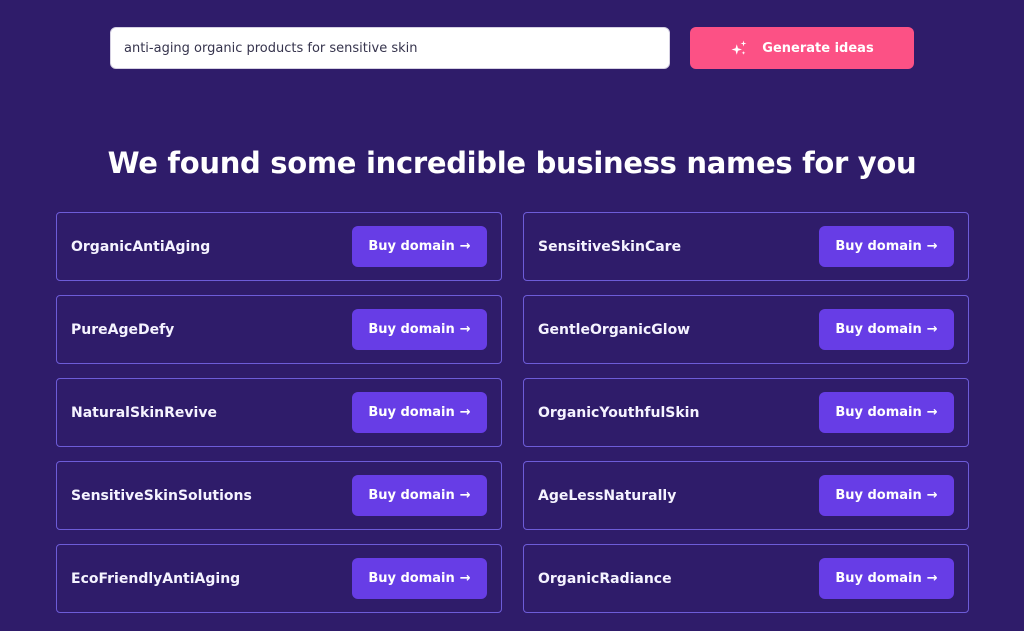 This screenshot has width=1024, height=631. Describe the element at coordinates (161, 495) in the screenshot. I see `business-name: SensitiveSkinSolutions` at that location.